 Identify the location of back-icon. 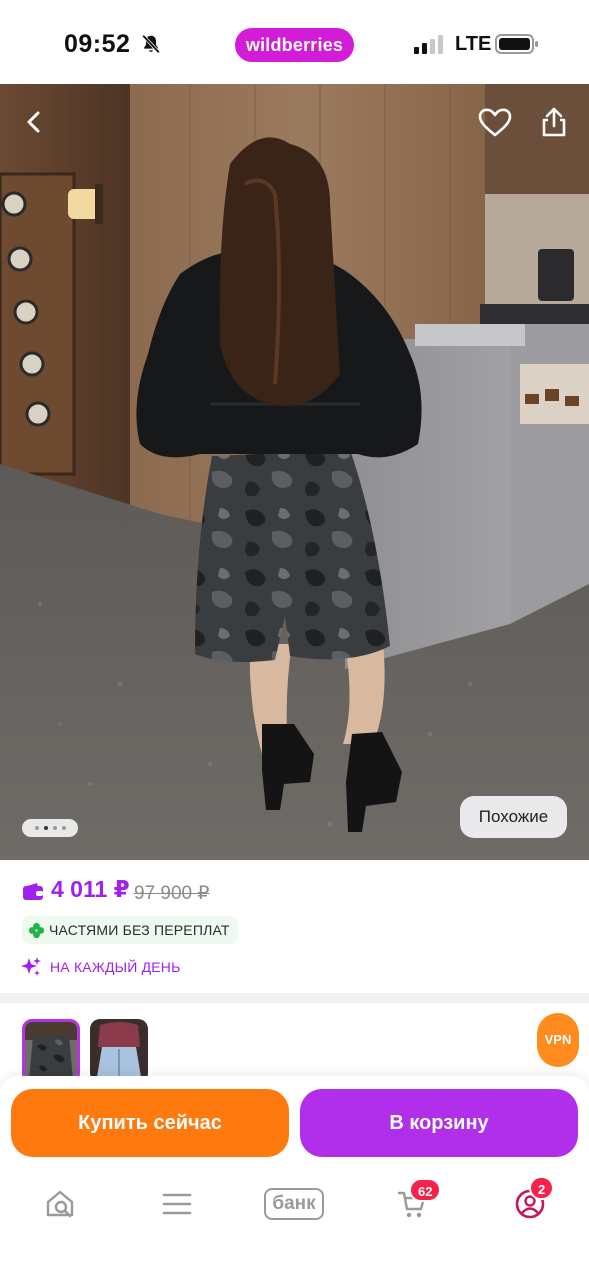
(33, 122).